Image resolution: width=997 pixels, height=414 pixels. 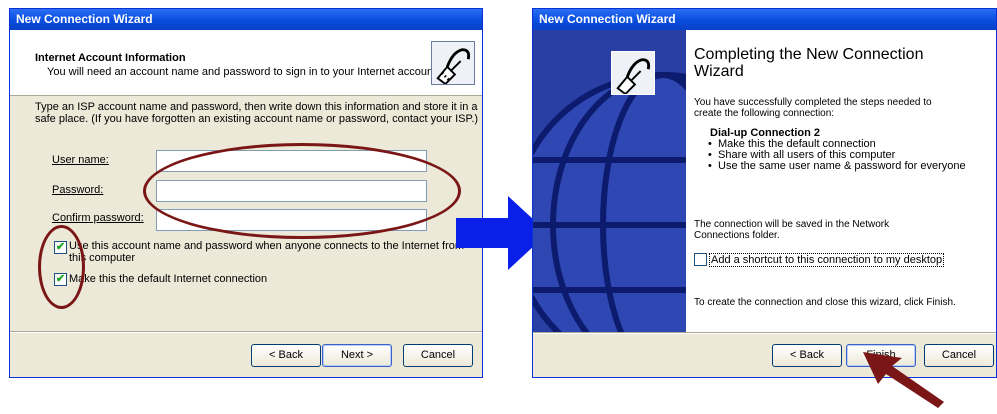 What do you see at coordinates (357, 355) in the screenshot?
I see `next-button: Next >` at bounding box center [357, 355].